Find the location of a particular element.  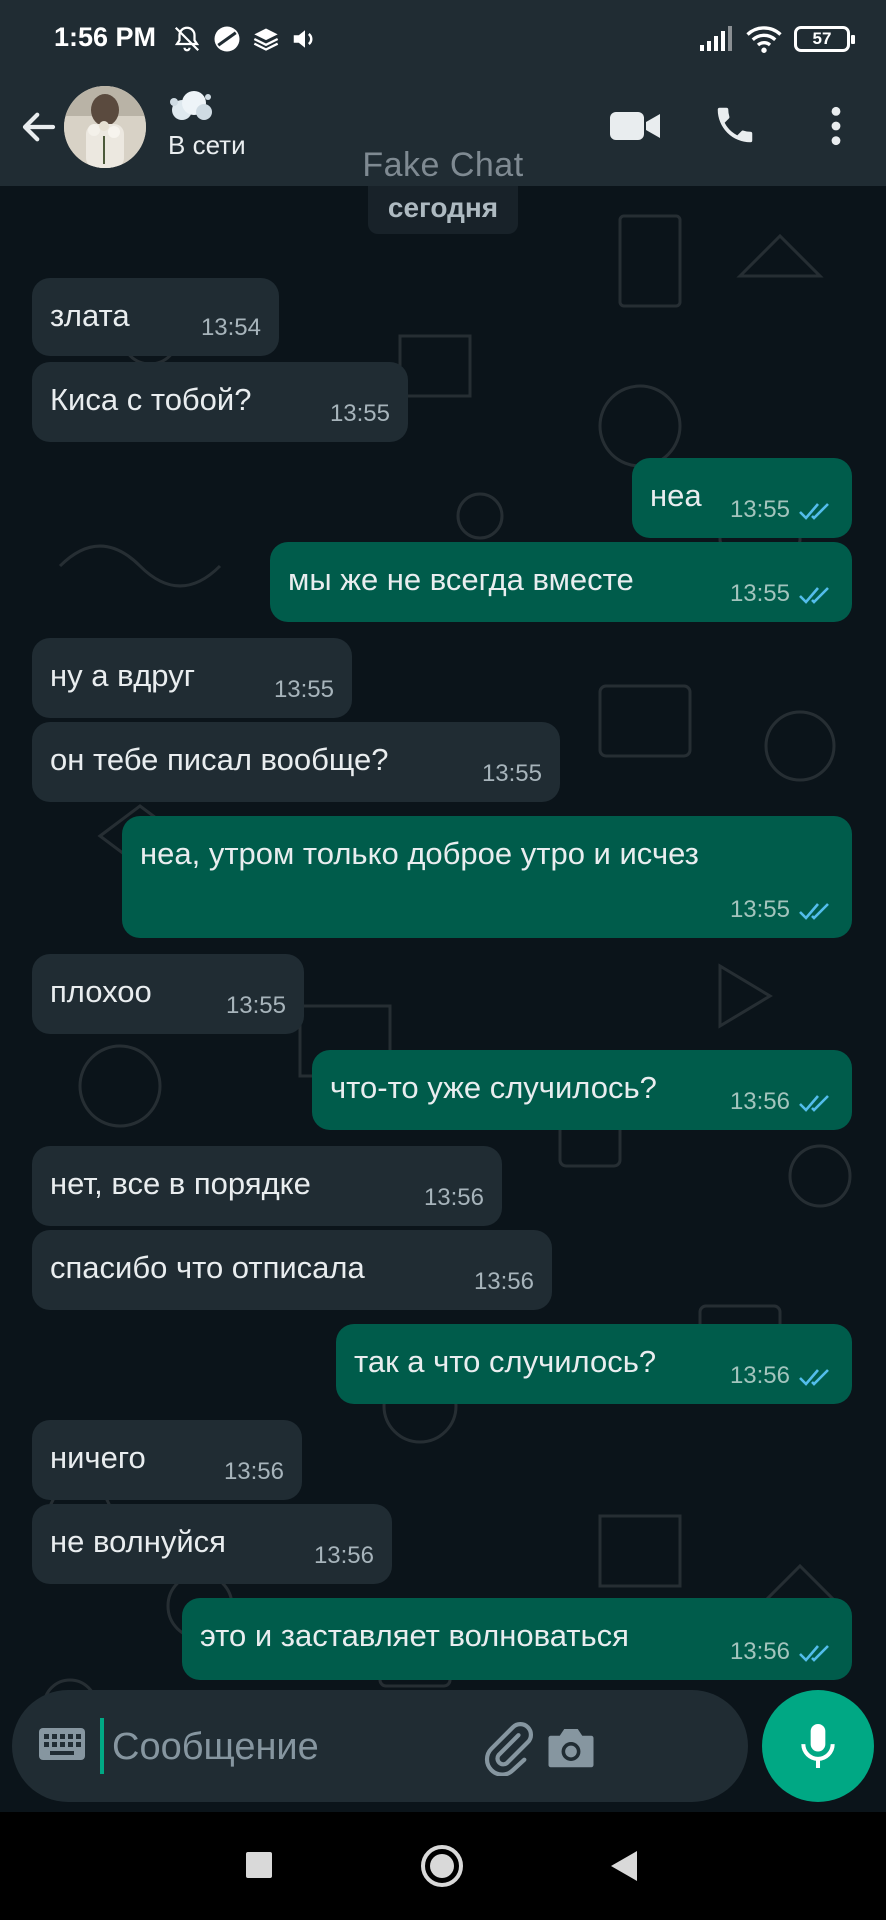

no-disturb-icon is located at coordinates (227, 39).